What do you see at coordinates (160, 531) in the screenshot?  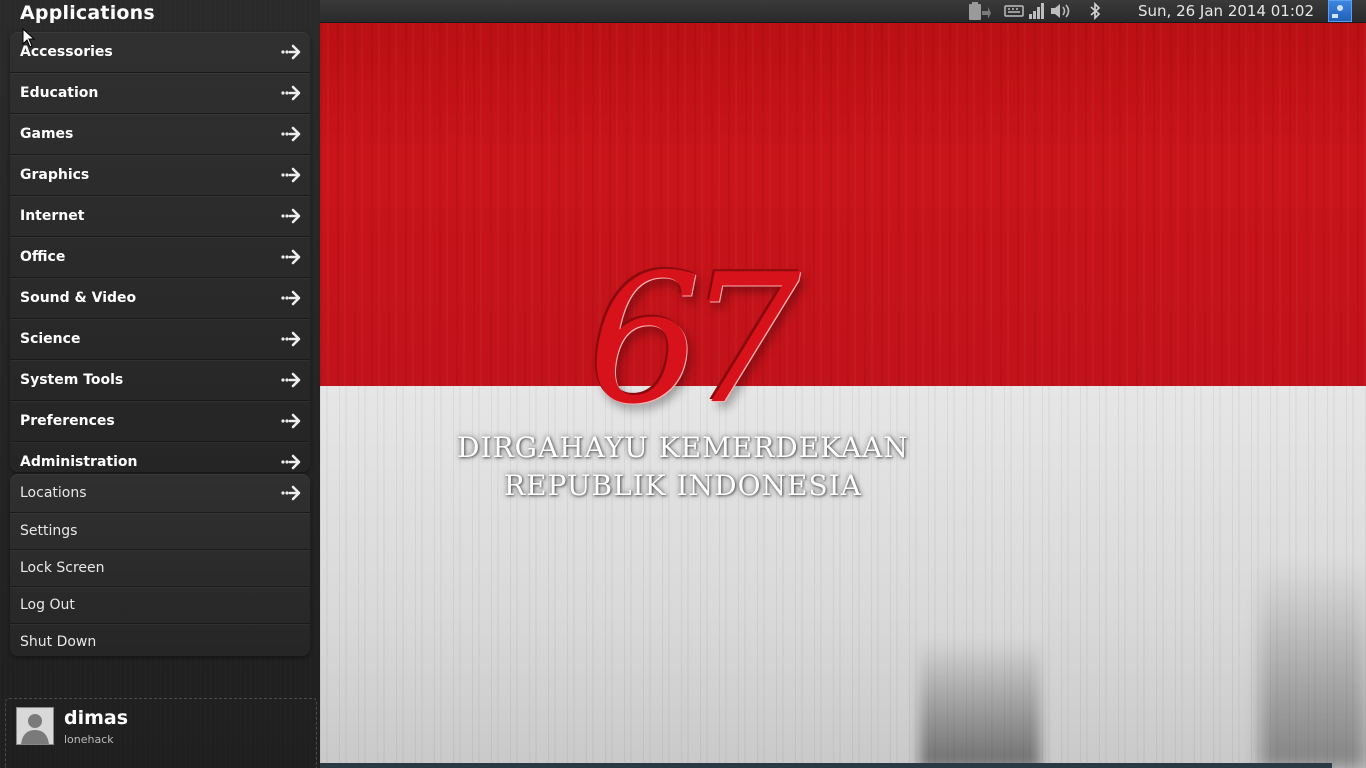 I see `menu-item-settings: Settings` at bounding box center [160, 531].